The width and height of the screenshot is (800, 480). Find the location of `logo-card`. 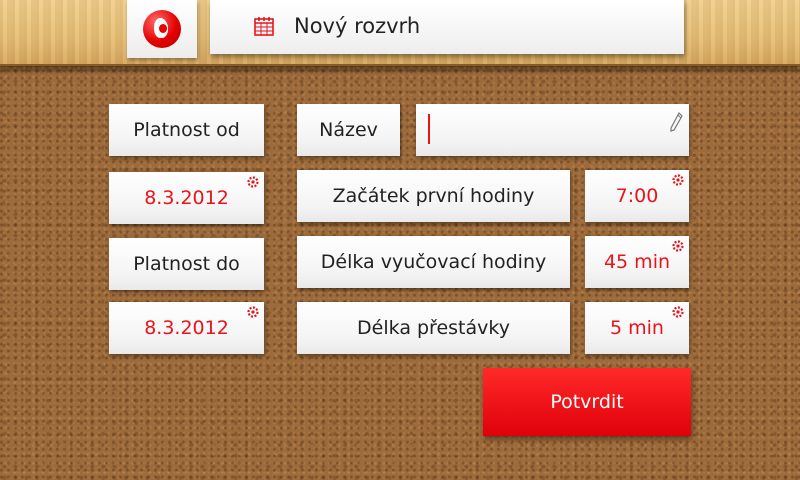

logo-card is located at coordinates (162, 29).